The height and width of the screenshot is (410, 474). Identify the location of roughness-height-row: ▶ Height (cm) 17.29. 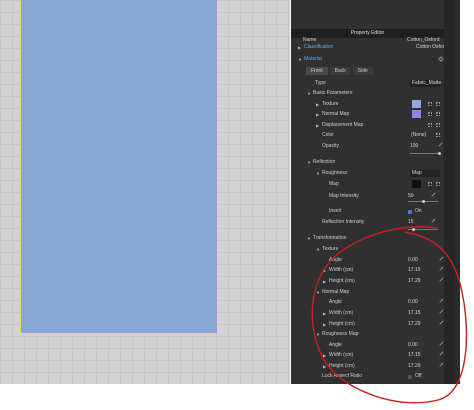
(367, 366).